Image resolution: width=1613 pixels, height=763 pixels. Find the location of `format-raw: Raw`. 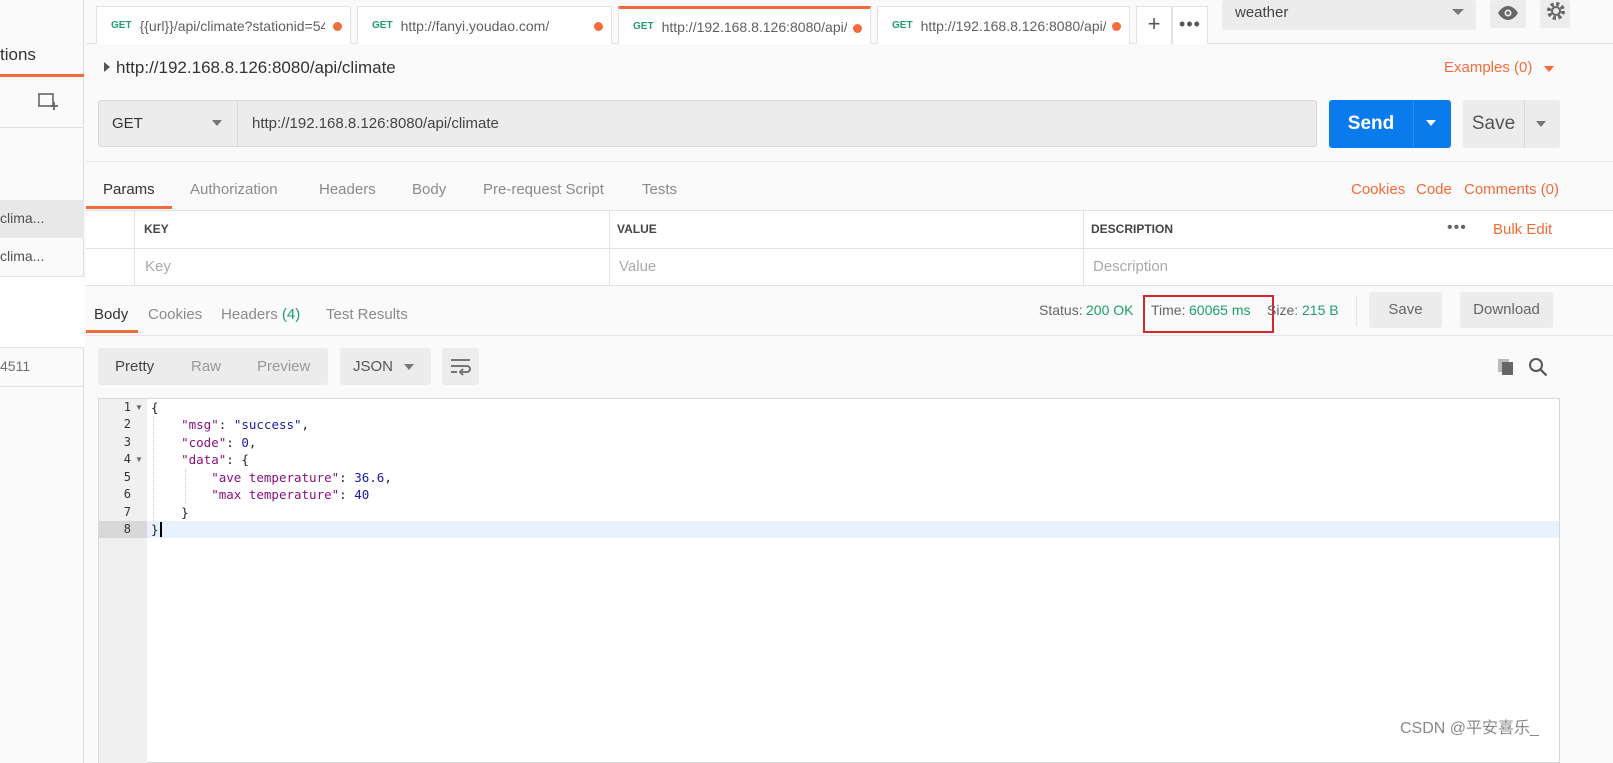

format-raw: Raw is located at coordinates (206, 366).